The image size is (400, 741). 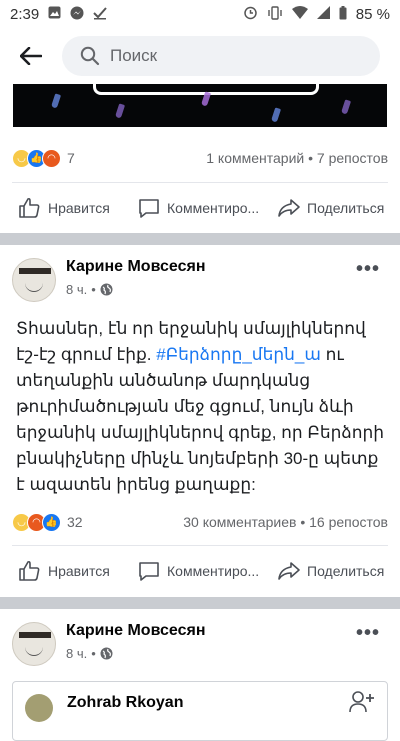 I want to click on messenger-icon, so click(x=77, y=14).